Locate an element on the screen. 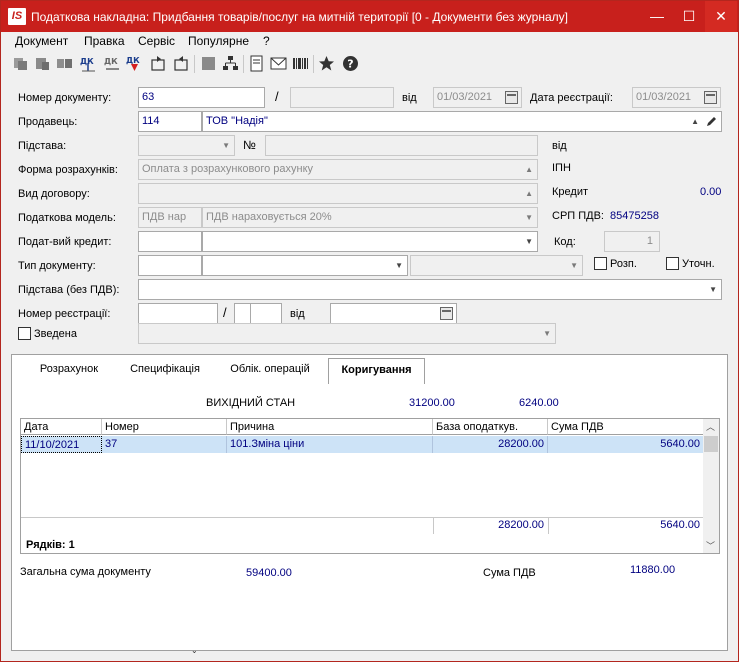  reg-number-input is located at coordinates (178, 313).